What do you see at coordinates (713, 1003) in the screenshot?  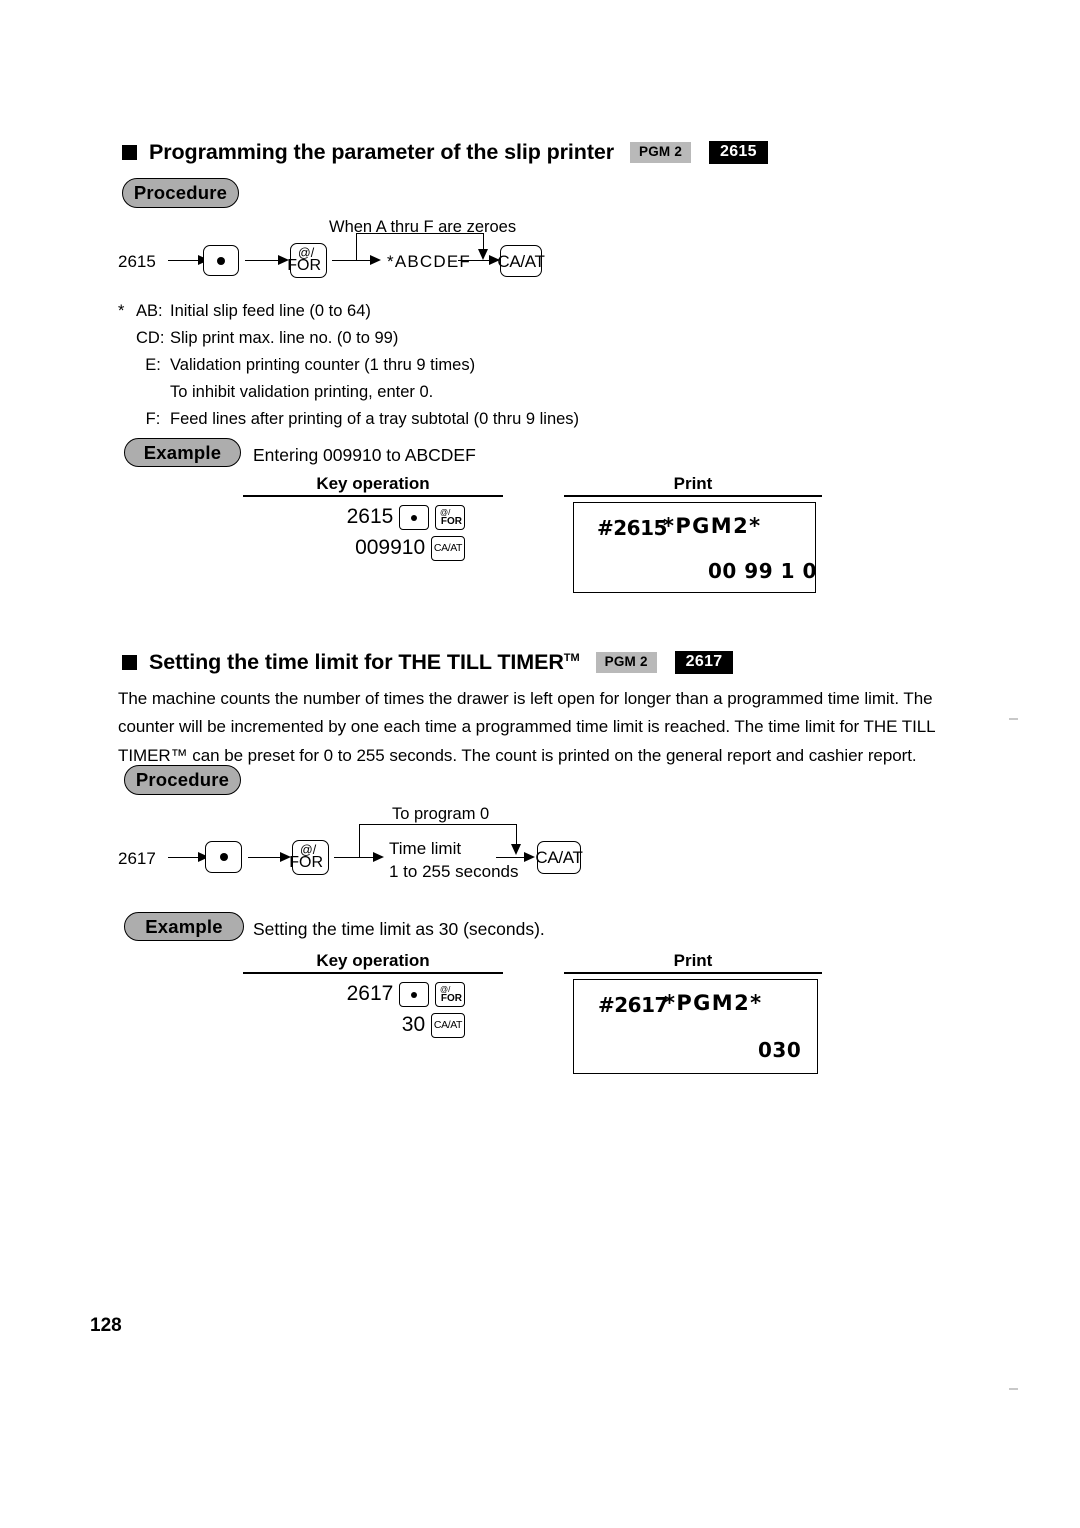 I see `example2-receipt-pgm: *PGM2*` at bounding box center [713, 1003].